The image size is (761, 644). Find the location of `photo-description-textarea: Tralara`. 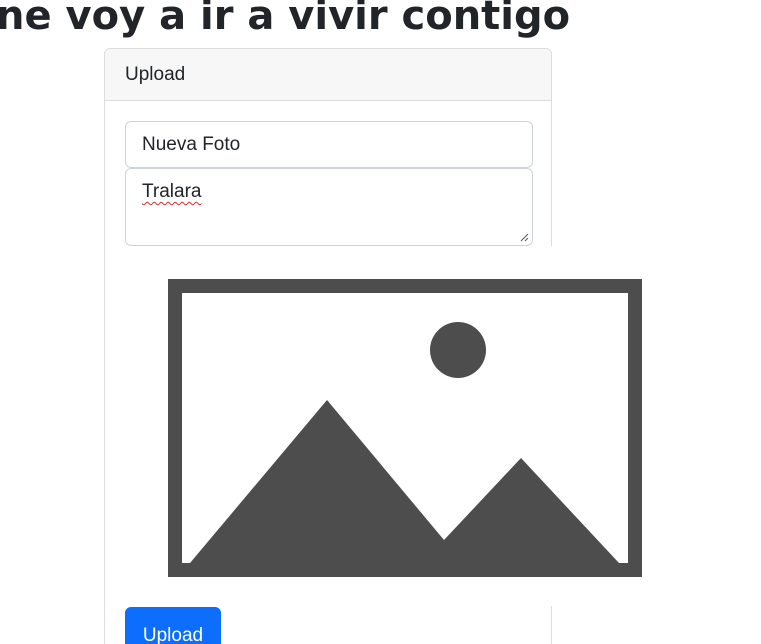

photo-description-textarea: Tralara is located at coordinates (329, 207).